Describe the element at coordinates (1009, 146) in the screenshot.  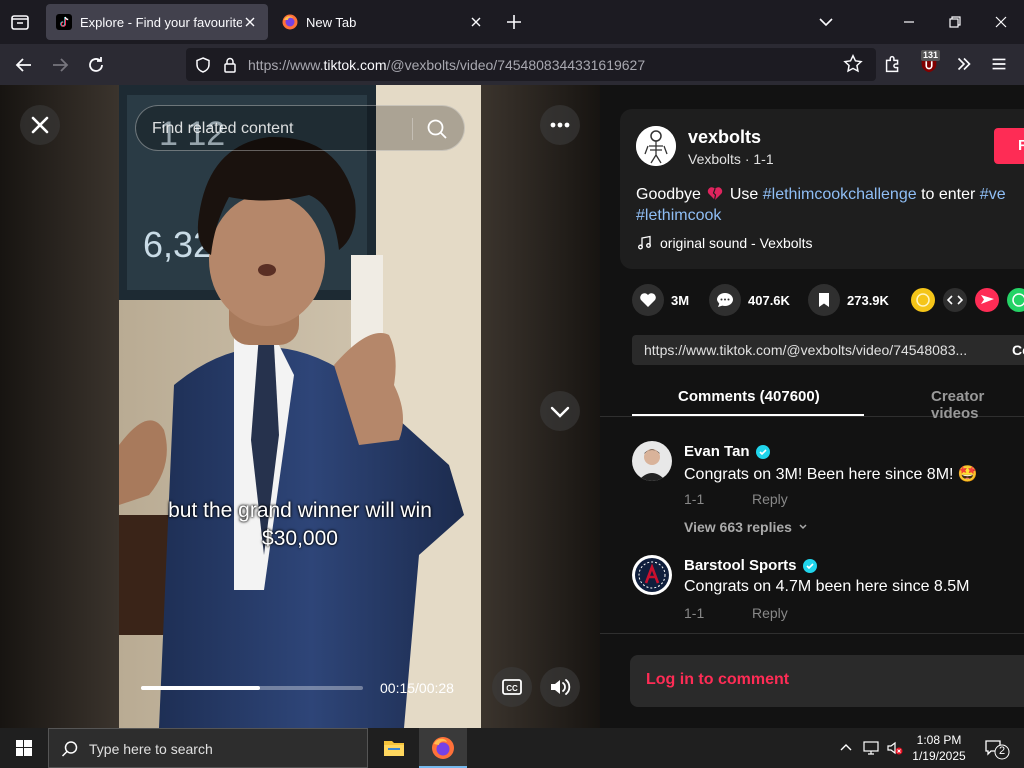
I see `follow-button: F` at that location.